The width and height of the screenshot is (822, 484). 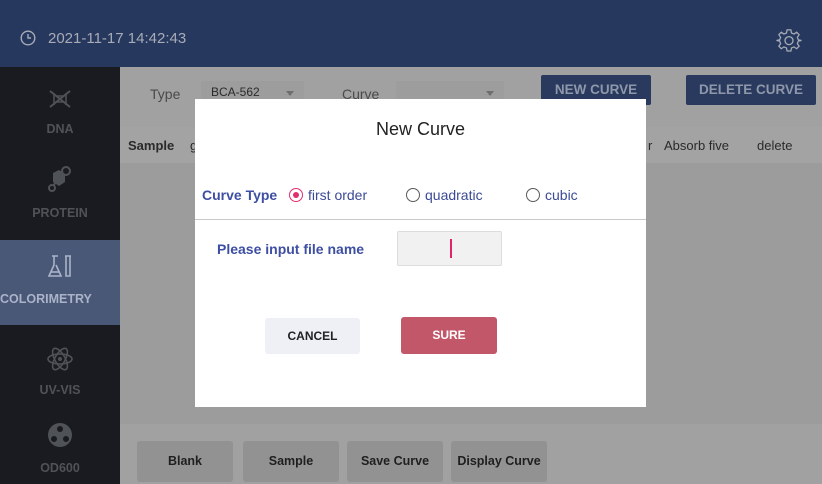 What do you see at coordinates (751, 90) in the screenshot?
I see `delete-curve-button: DELETE CURVE` at bounding box center [751, 90].